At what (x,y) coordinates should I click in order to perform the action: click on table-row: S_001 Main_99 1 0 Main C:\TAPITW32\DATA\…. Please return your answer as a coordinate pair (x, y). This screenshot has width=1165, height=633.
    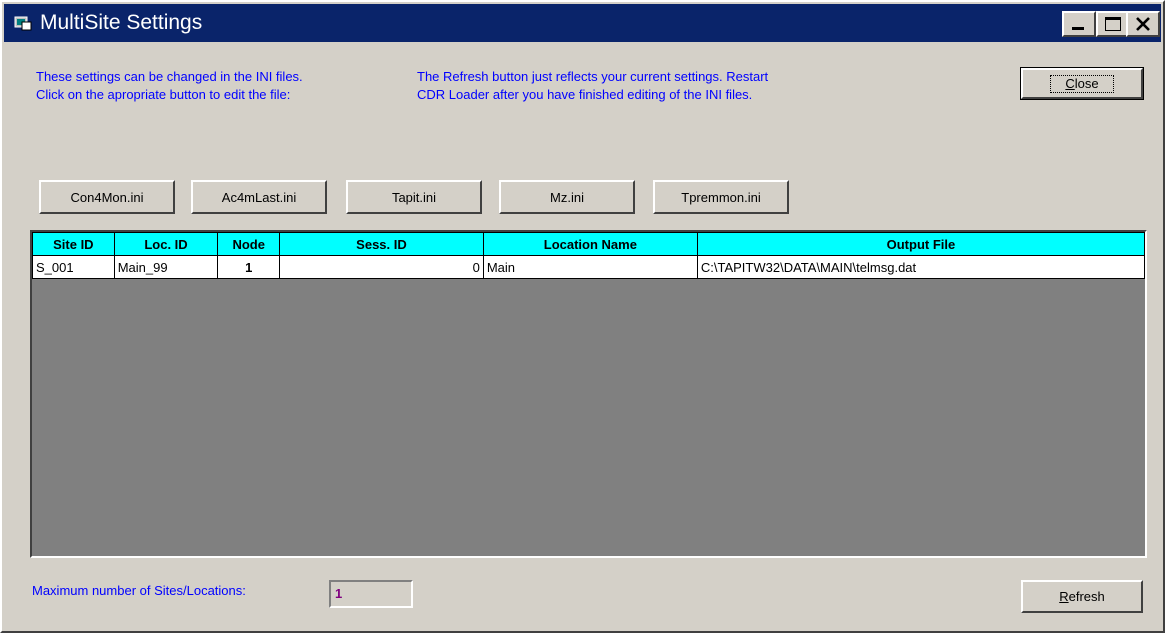
    Looking at the image, I should click on (588, 267).